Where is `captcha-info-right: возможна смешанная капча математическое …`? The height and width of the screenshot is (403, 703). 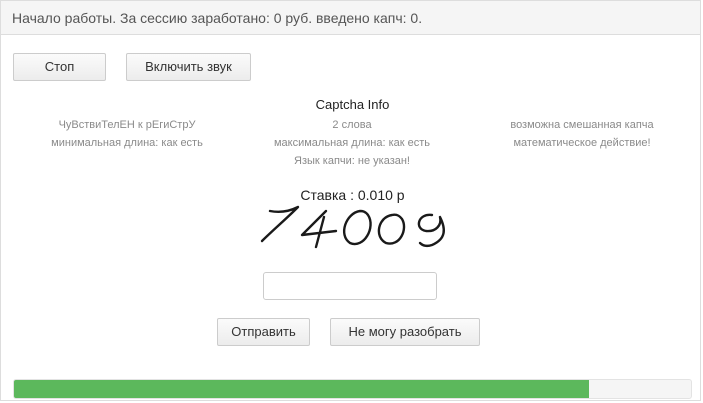 captcha-info-right: возможна смешанная капча математическое … is located at coordinates (582, 134).